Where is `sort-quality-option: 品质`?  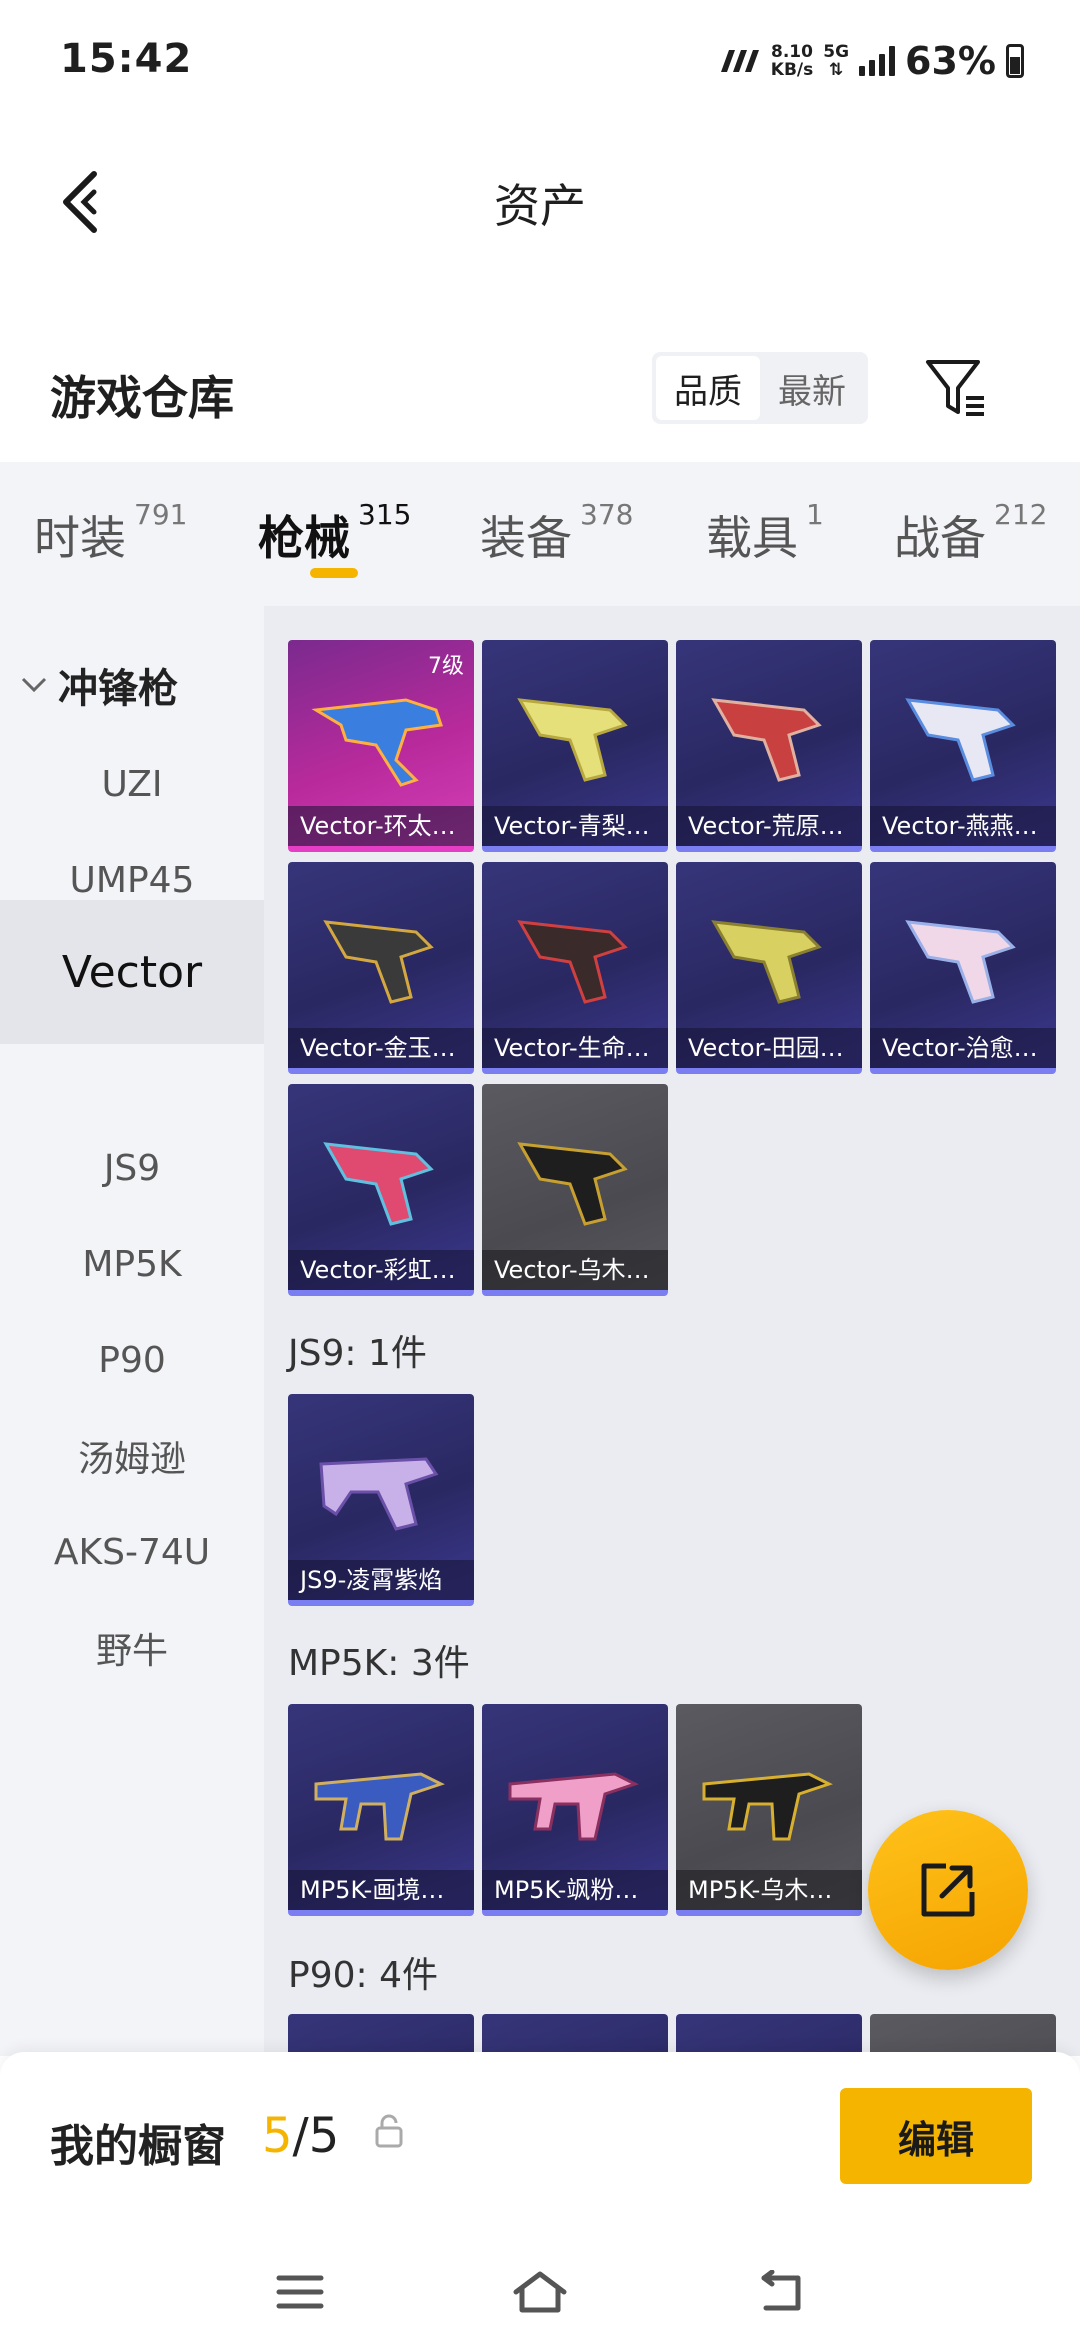
sort-quality-option: 品质 is located at coordinates (708, 388).